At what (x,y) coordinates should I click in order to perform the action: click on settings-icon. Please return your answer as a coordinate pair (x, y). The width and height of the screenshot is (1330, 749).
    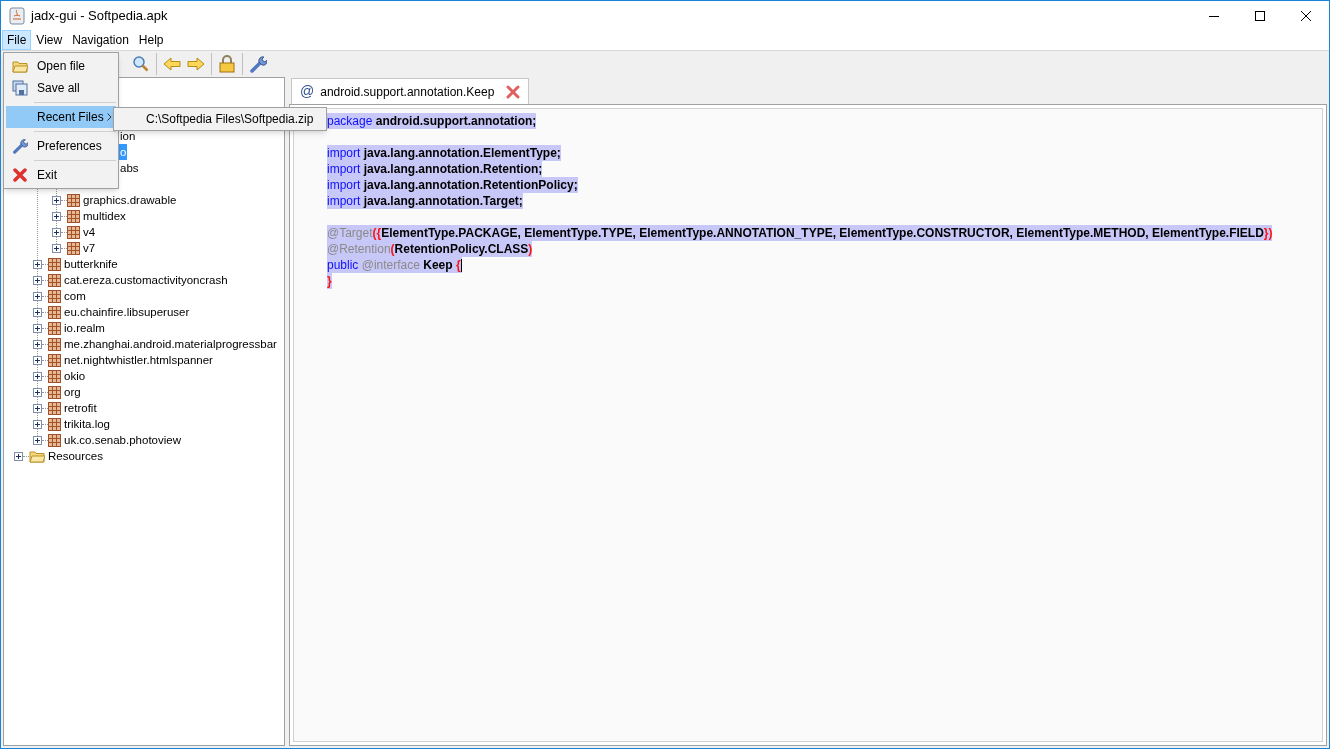
    Looking at the image, I should click on (258, 64).